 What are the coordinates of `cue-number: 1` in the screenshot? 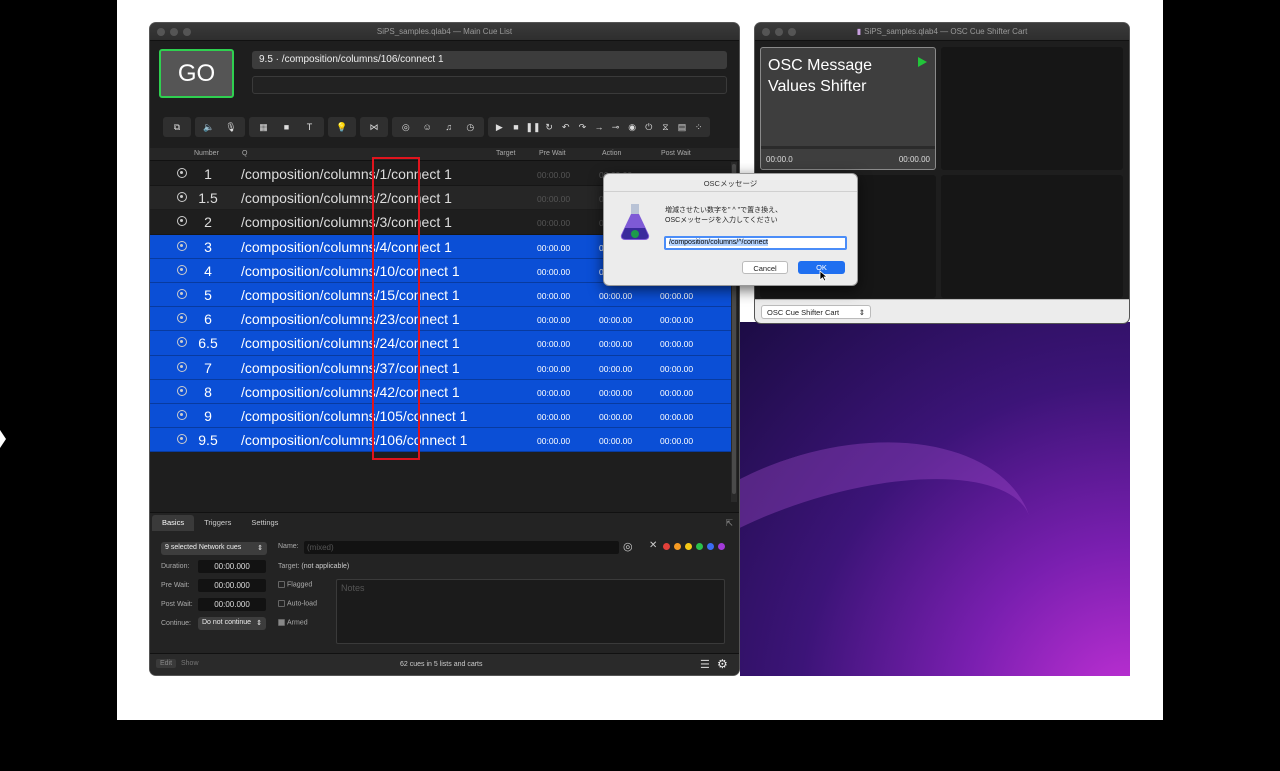 It's located at (208, 174).